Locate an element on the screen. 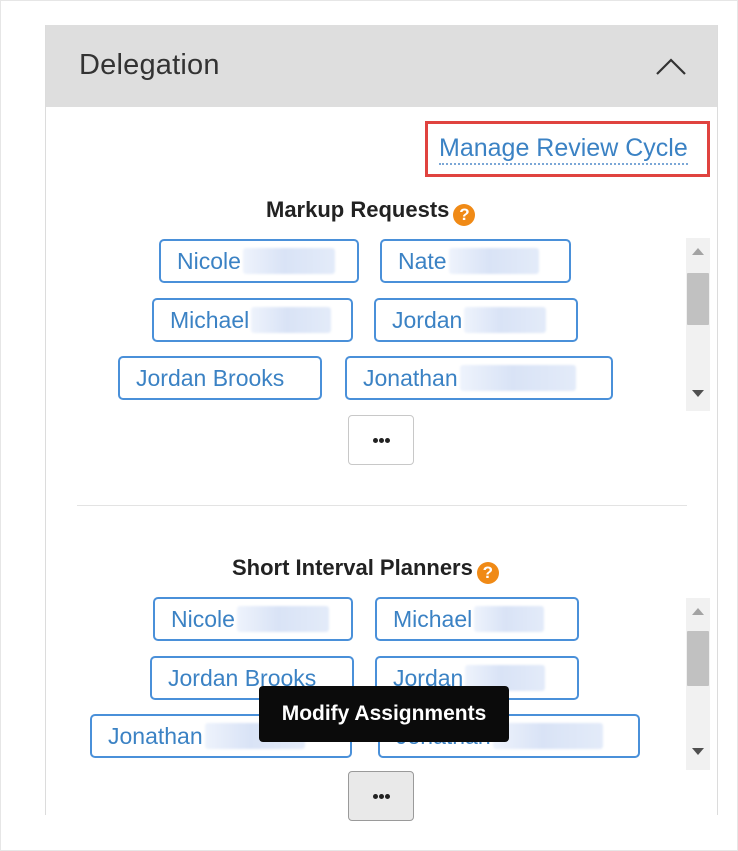 The image size is (738, 851). section-divider is located at coordinates (382, 505).